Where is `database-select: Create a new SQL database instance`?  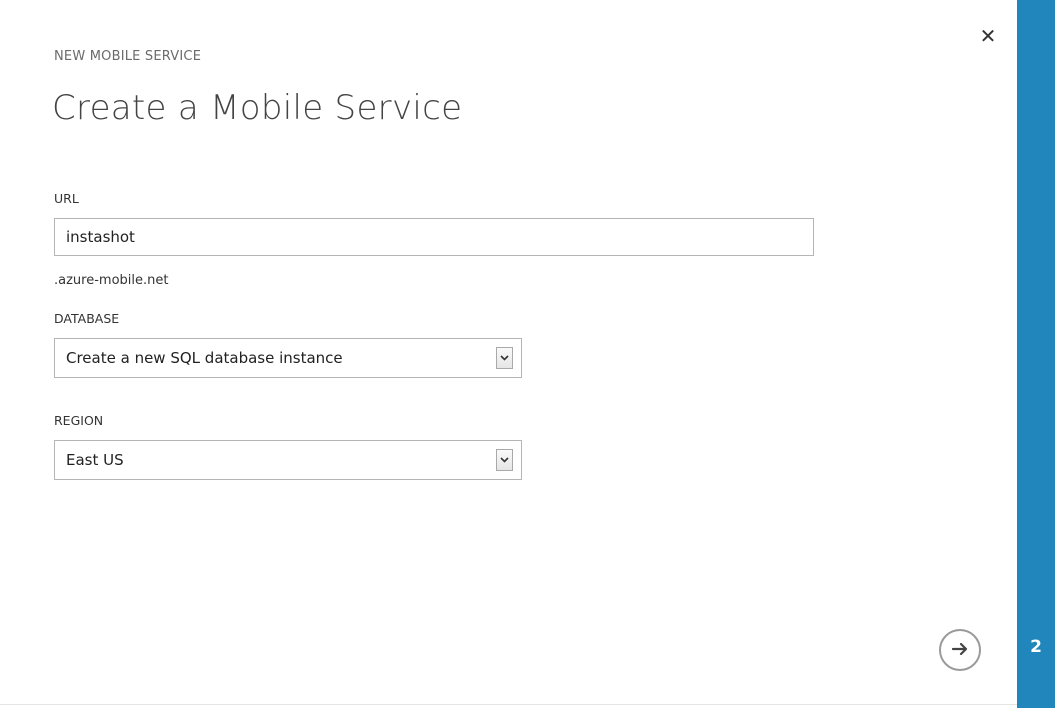
database-select: Create a new SQL database instance is located at coordinates (288, 358).